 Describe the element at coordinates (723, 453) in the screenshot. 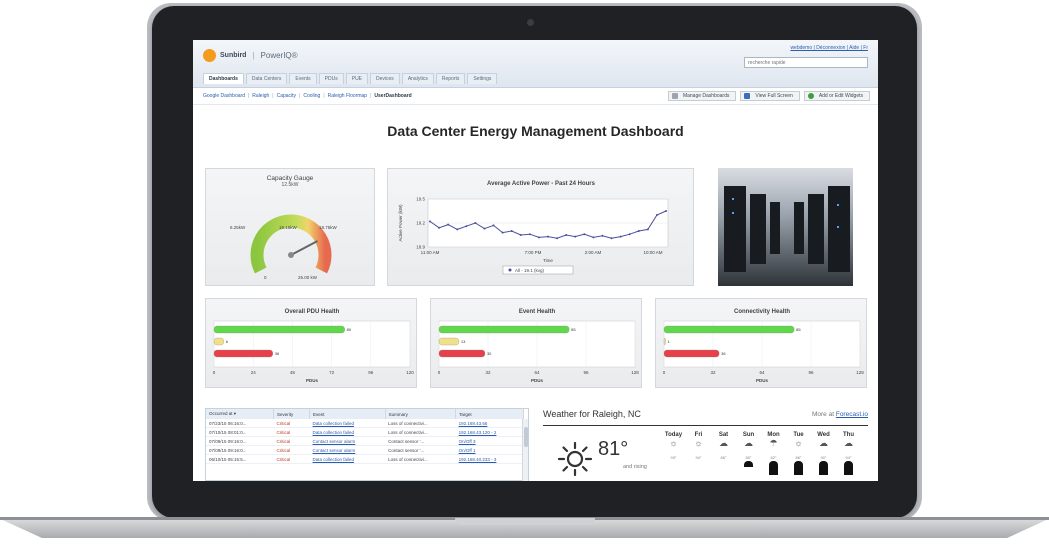

I see `forecast-day: Sat ☁ 86°` at that location.